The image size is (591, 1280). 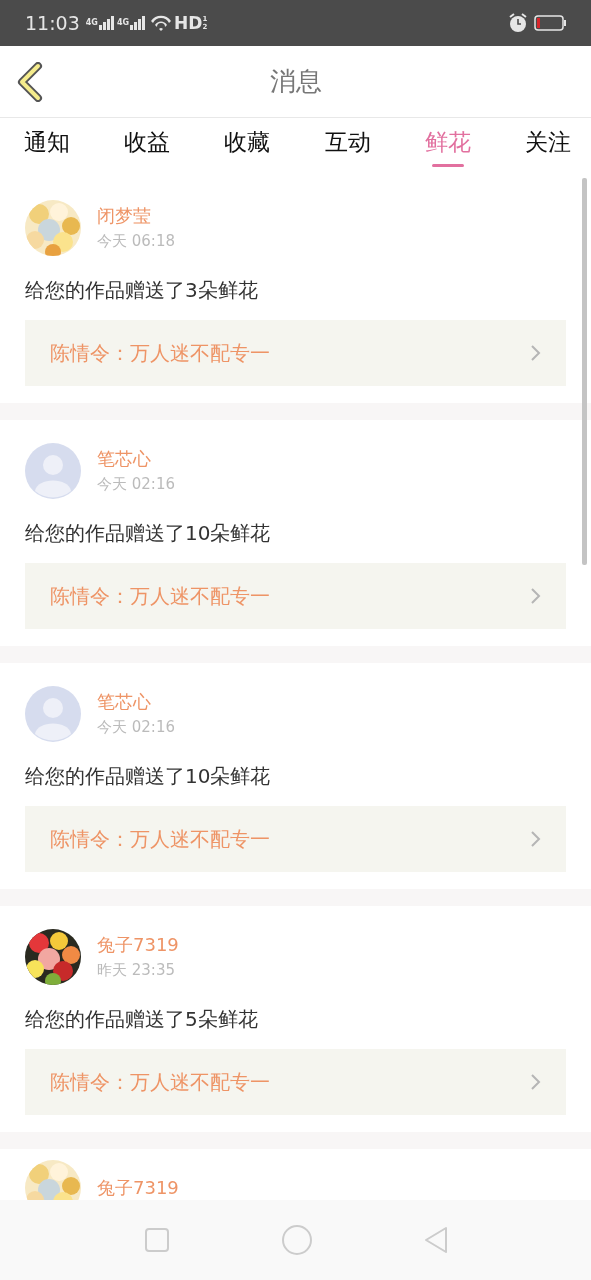 I want to click on circle-icon, so click(x=296, y=1240).